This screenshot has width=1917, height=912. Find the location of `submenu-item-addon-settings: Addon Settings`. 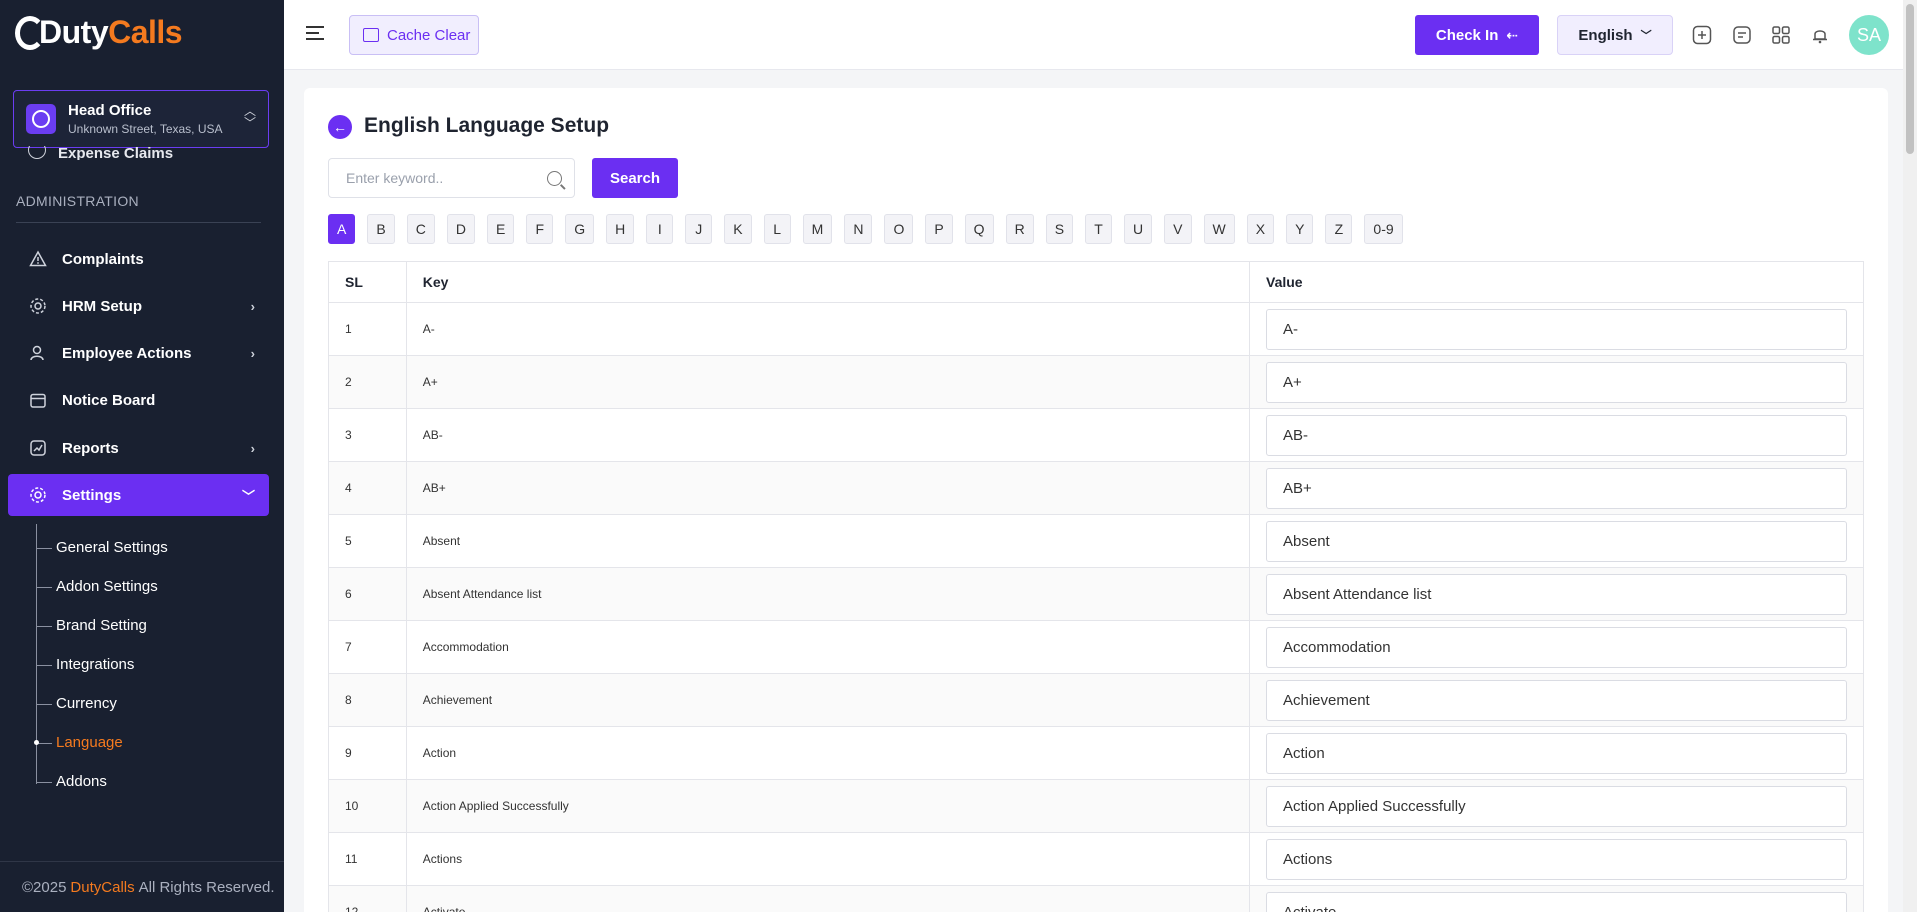

submenu-item-addon-settings: Addon Settings is located at coordinates (97, 586).